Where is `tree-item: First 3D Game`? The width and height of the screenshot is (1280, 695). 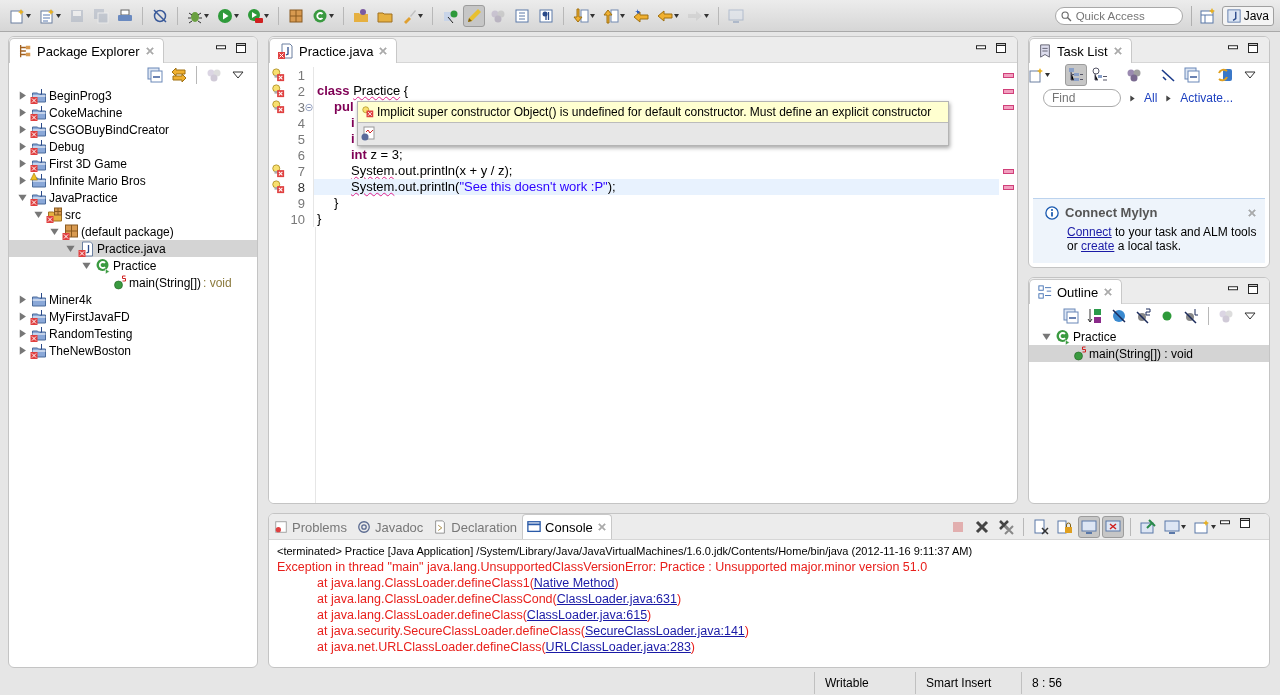 tree-item: First 3D Game is located at coordinates (133, 163).